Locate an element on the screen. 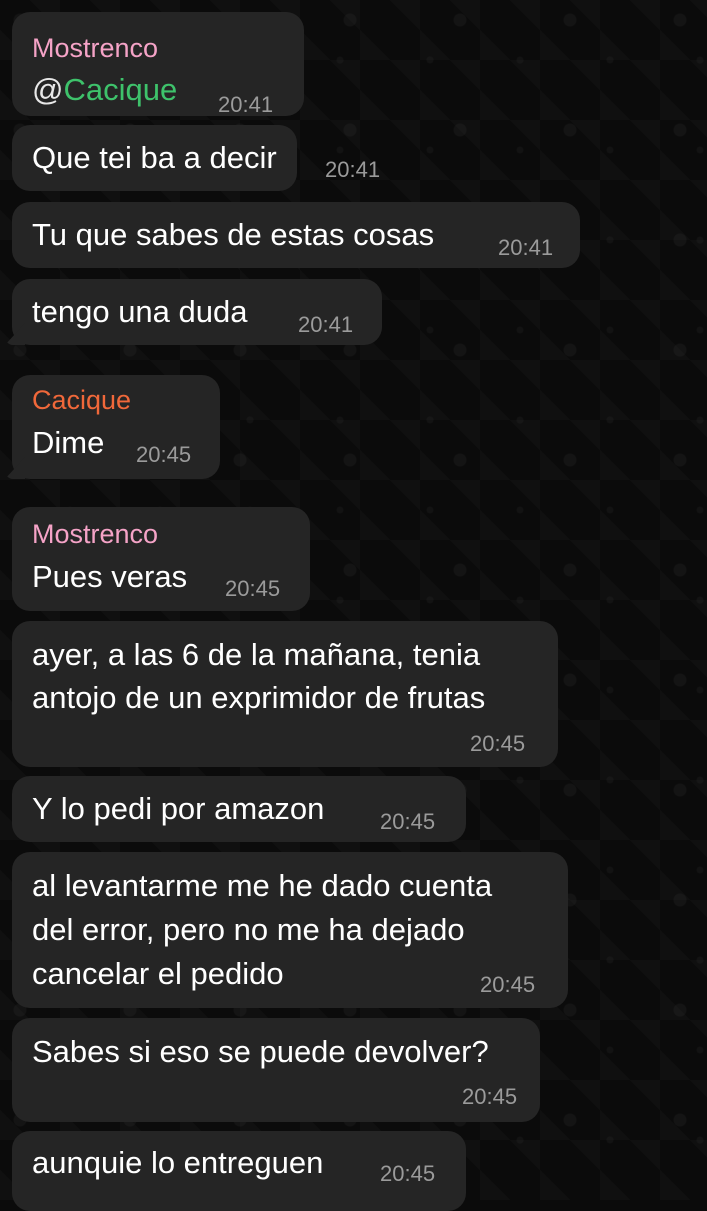  message-text: @Cacique is located at coordinates (104, 90).